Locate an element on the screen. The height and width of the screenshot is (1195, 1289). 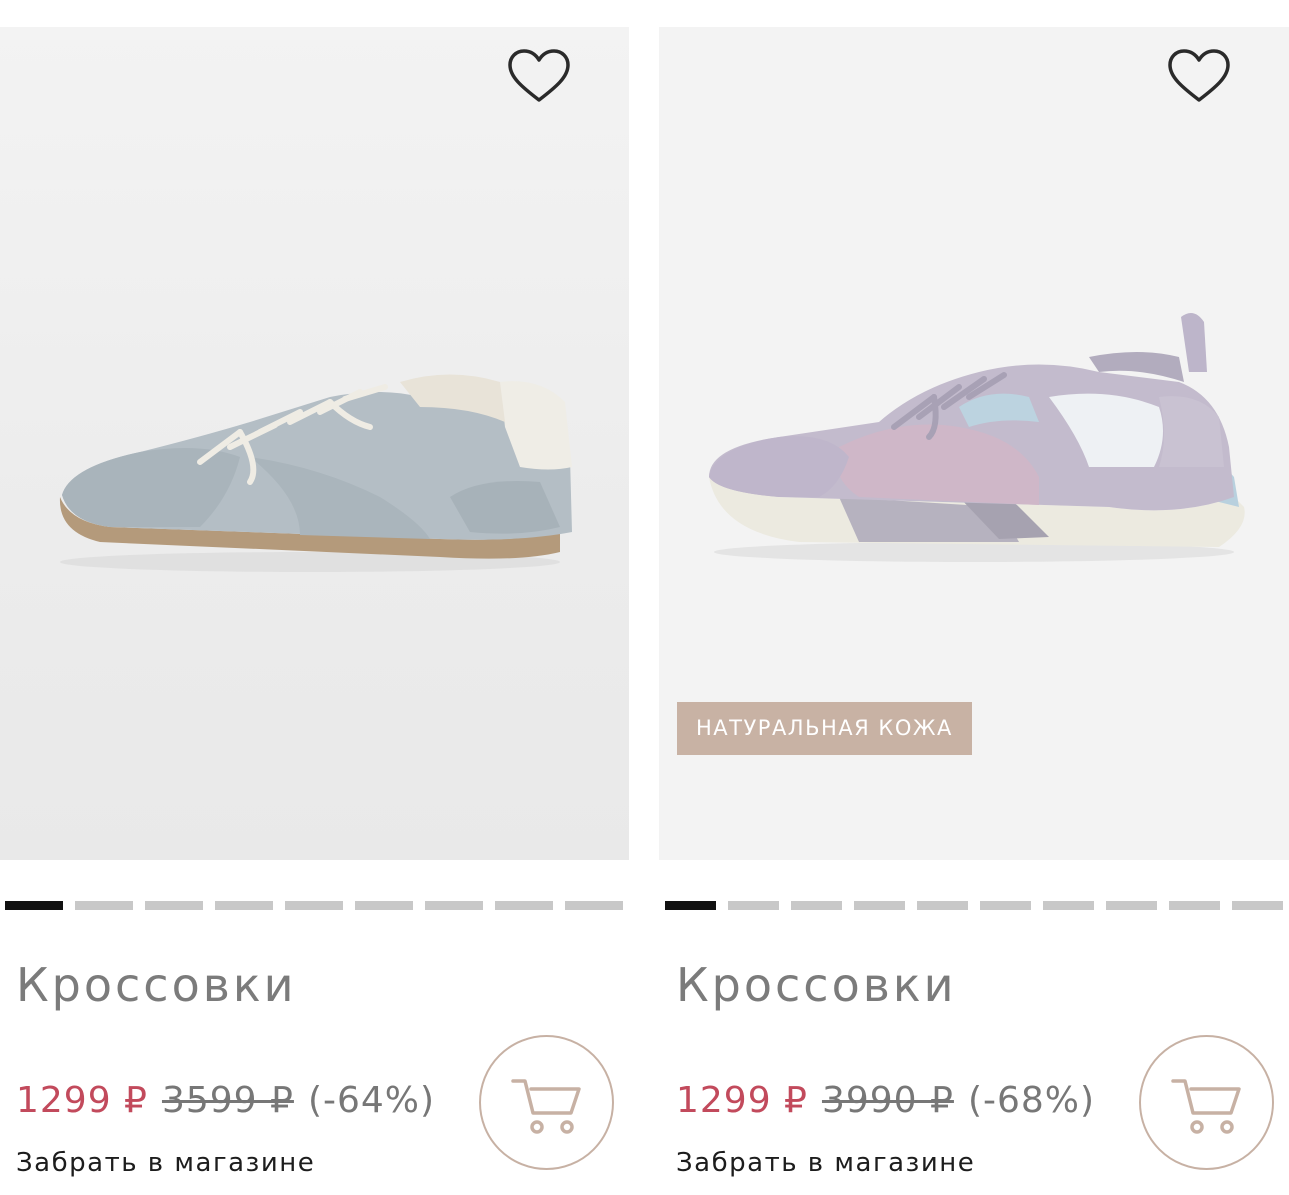
price-block: 1299 ₽ 3599 ₽ (-64%) is located at coordinates (225, 1100).